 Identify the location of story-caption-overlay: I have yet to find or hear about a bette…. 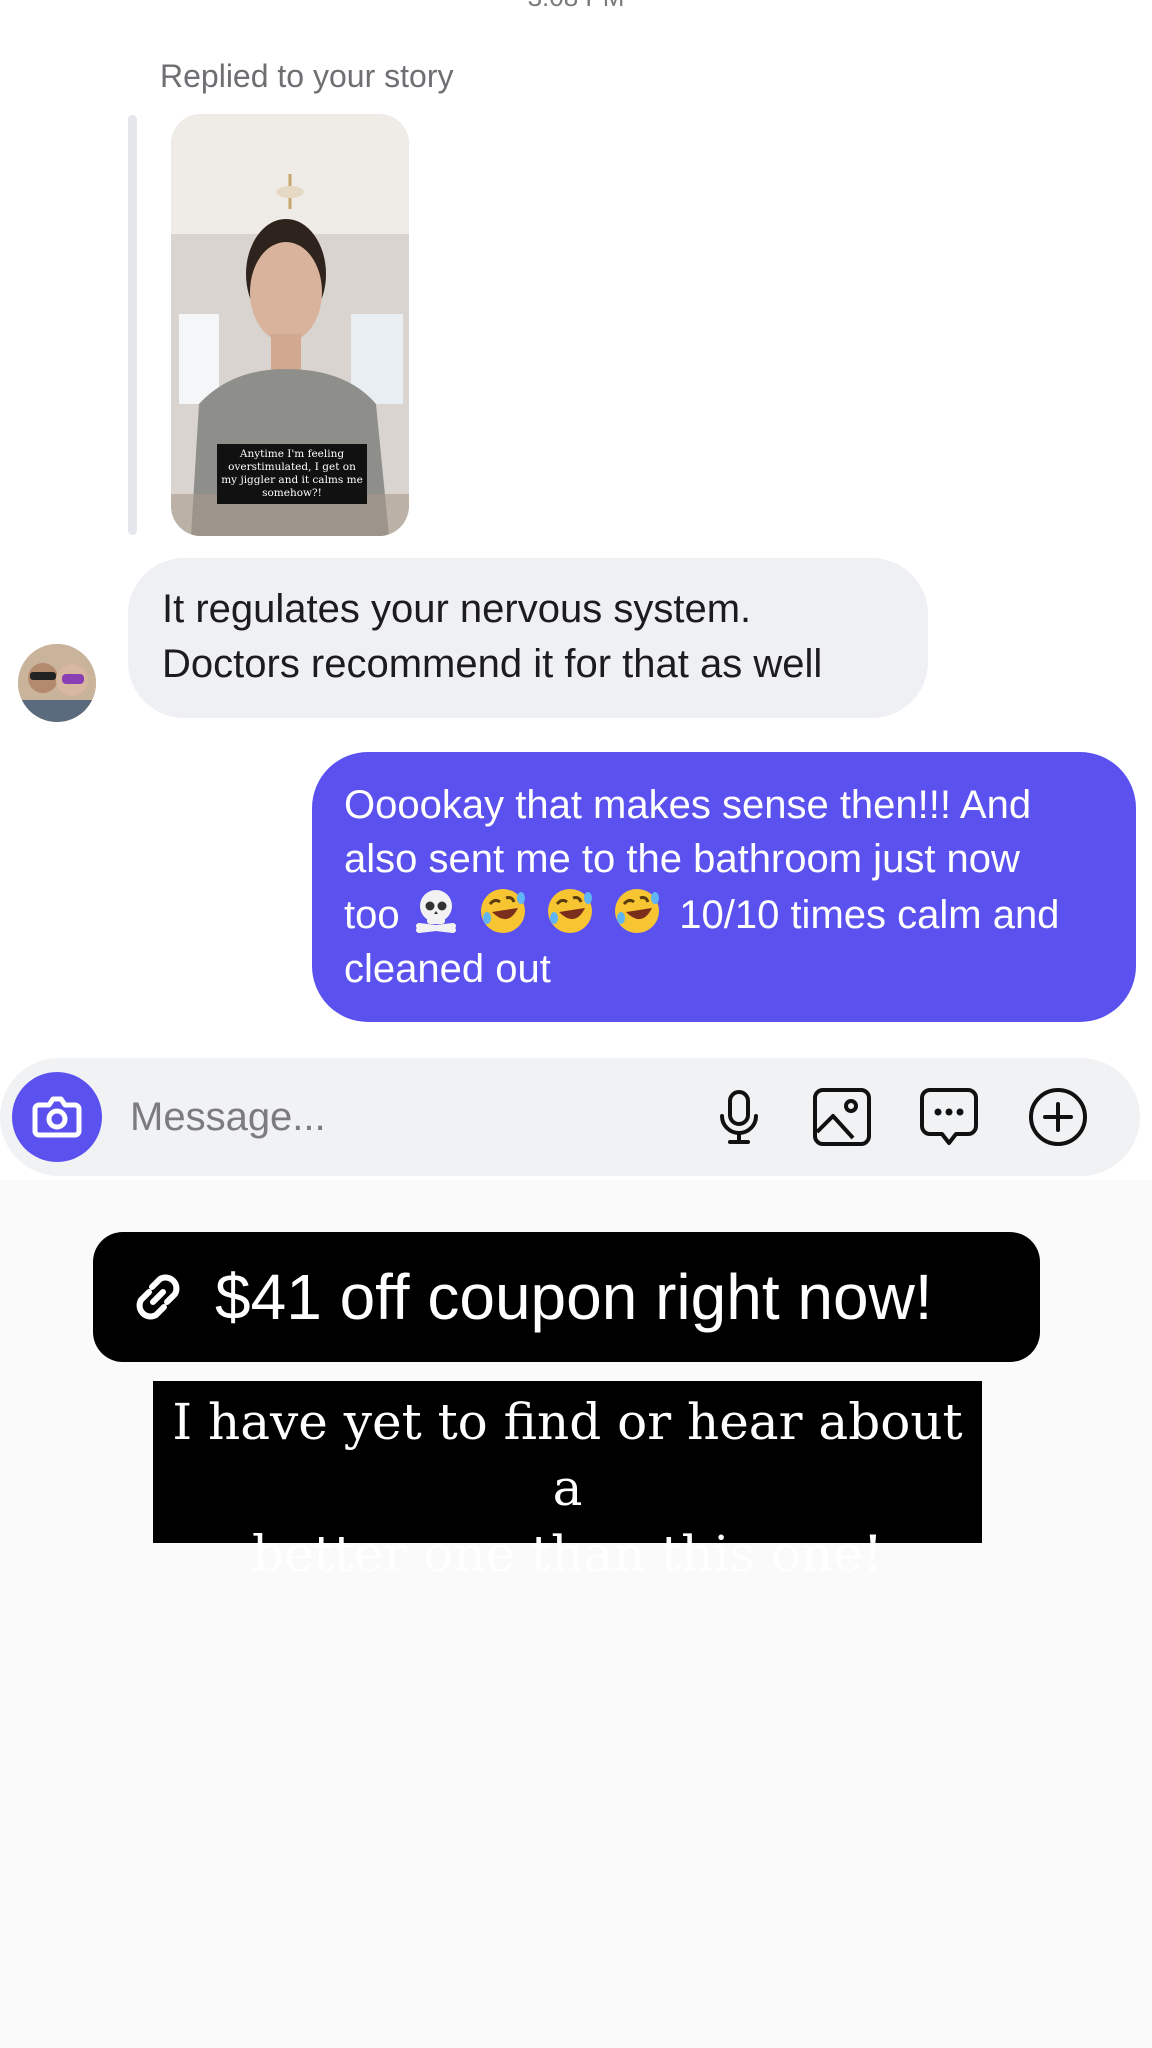
(567, 1482).